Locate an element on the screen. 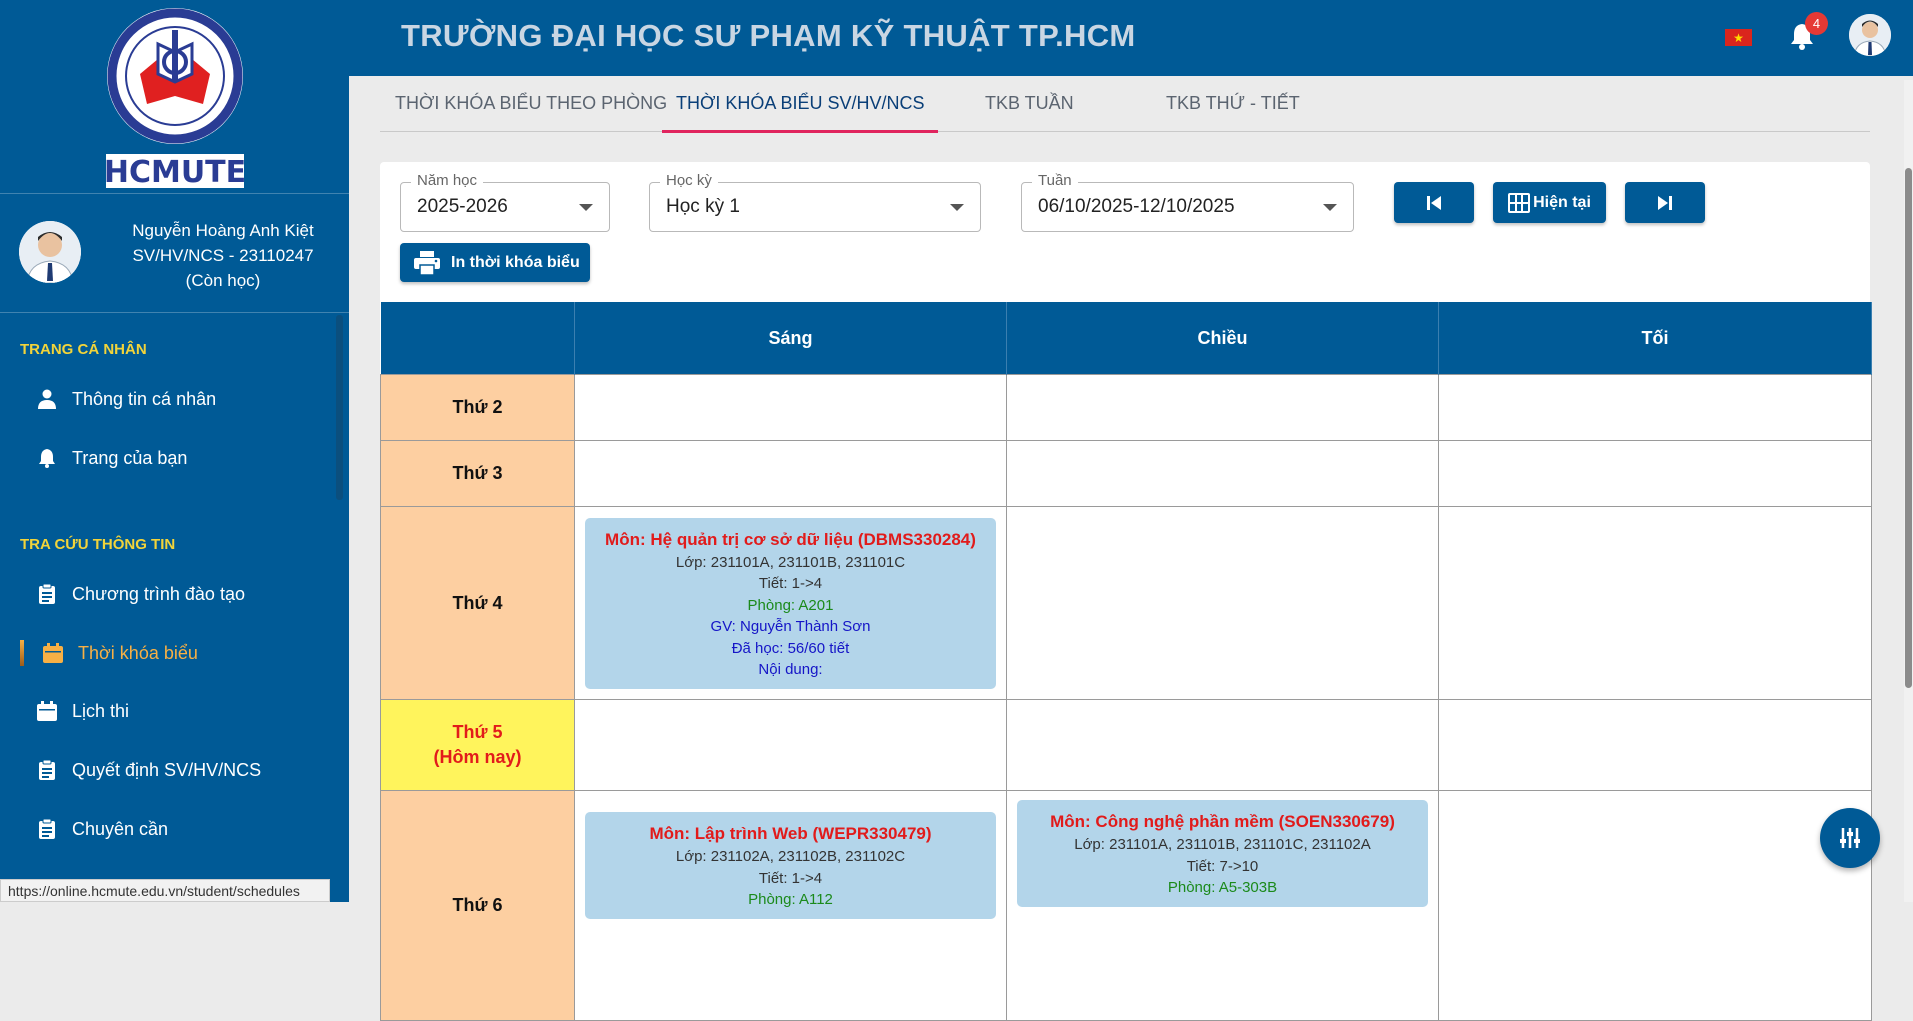  sidebar-item-timetable: Thời khóa biểu is located at coordinates (165, 653).